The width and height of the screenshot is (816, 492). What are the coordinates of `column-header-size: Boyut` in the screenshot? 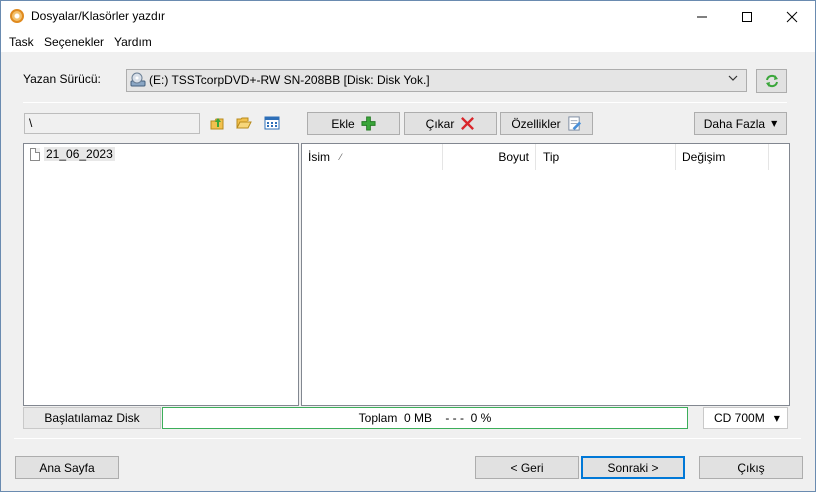 It's located at (489, 157).